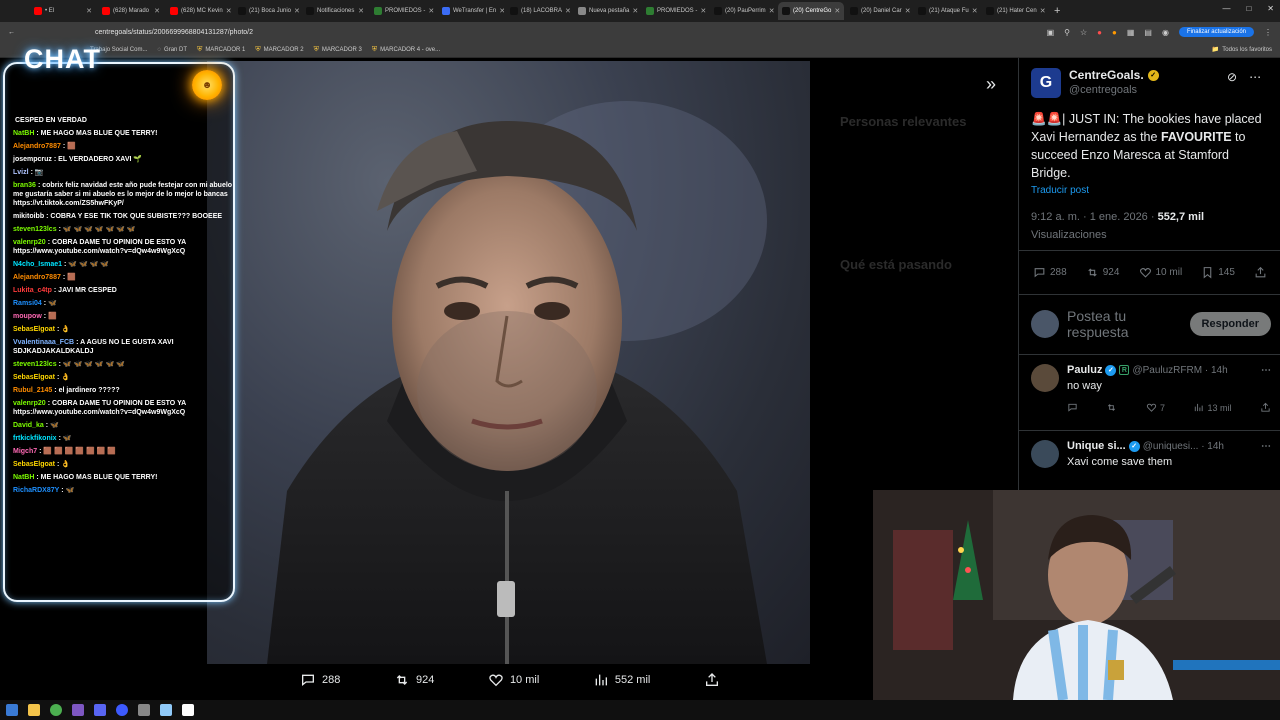 The height and width of the screenshot is (720, 1280). Describe the element at coordinates (621, 680) in the screenshot. I see `views-action: 552 mil` at that location.